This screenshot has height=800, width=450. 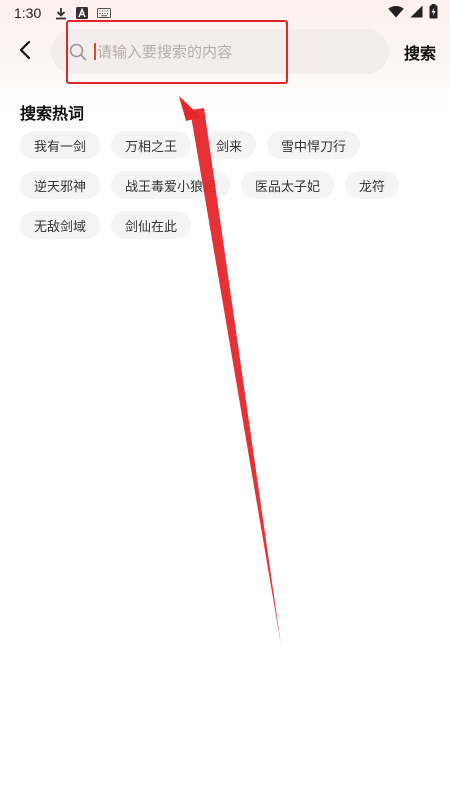 I want to click on hot-word-tag: 逆天邪神, so click(x=60, y=185).